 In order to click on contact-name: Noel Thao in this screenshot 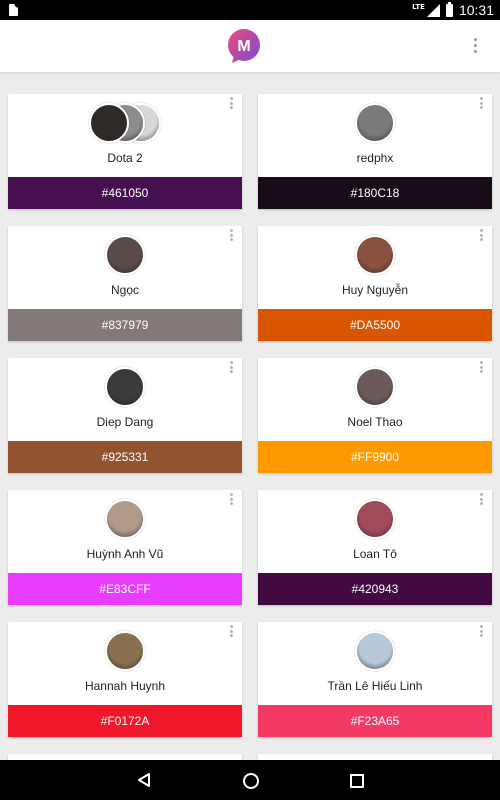, I will do `click(375, 422)`.